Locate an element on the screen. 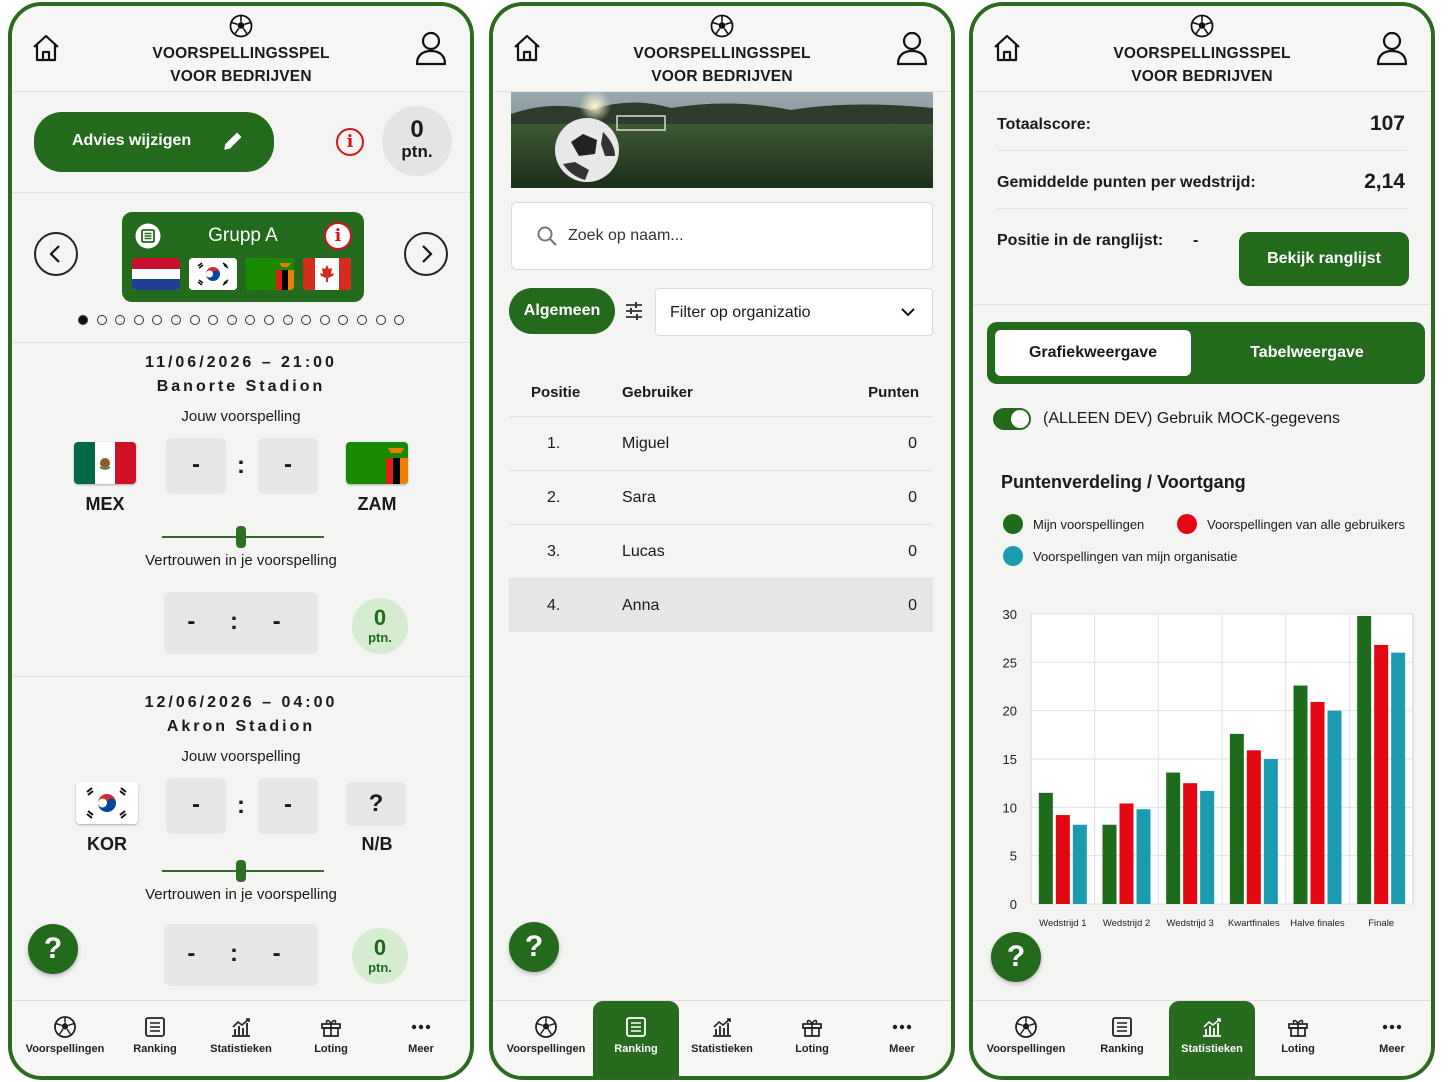 Image resolution: width=1454 pixels, height=1082 pixels. filter-sliders-icon is located at coordinates (634, 311).